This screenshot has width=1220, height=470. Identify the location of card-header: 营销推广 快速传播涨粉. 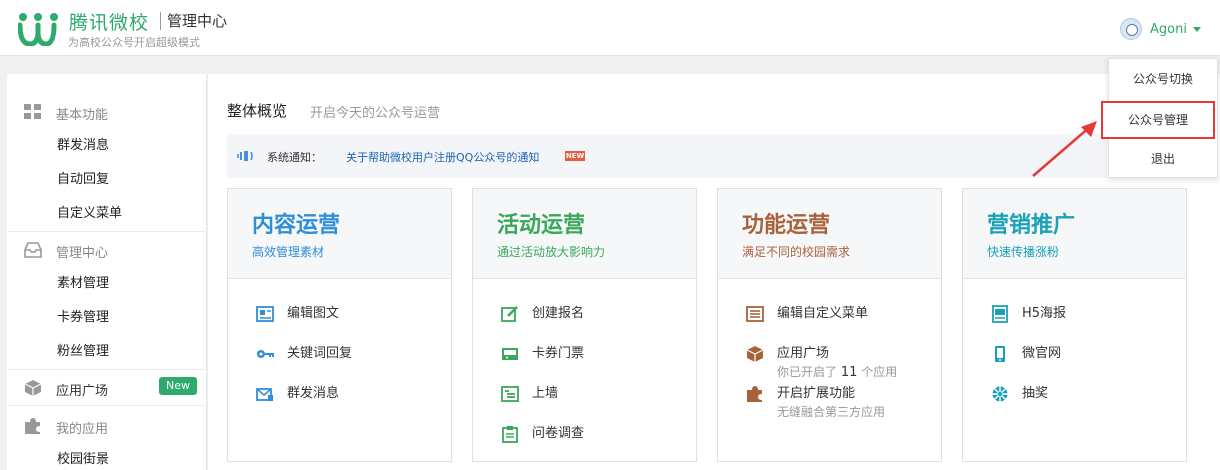
(1074, 234).